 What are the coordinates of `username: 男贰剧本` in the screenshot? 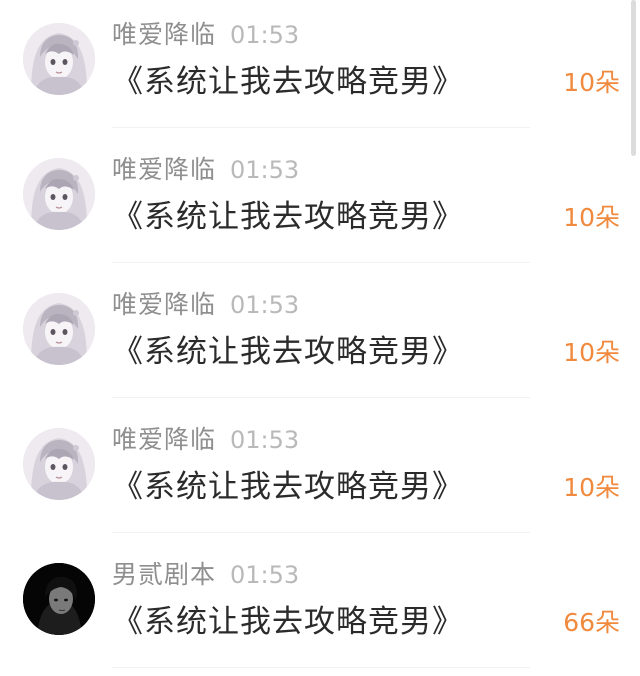 It's located at (164, 574).